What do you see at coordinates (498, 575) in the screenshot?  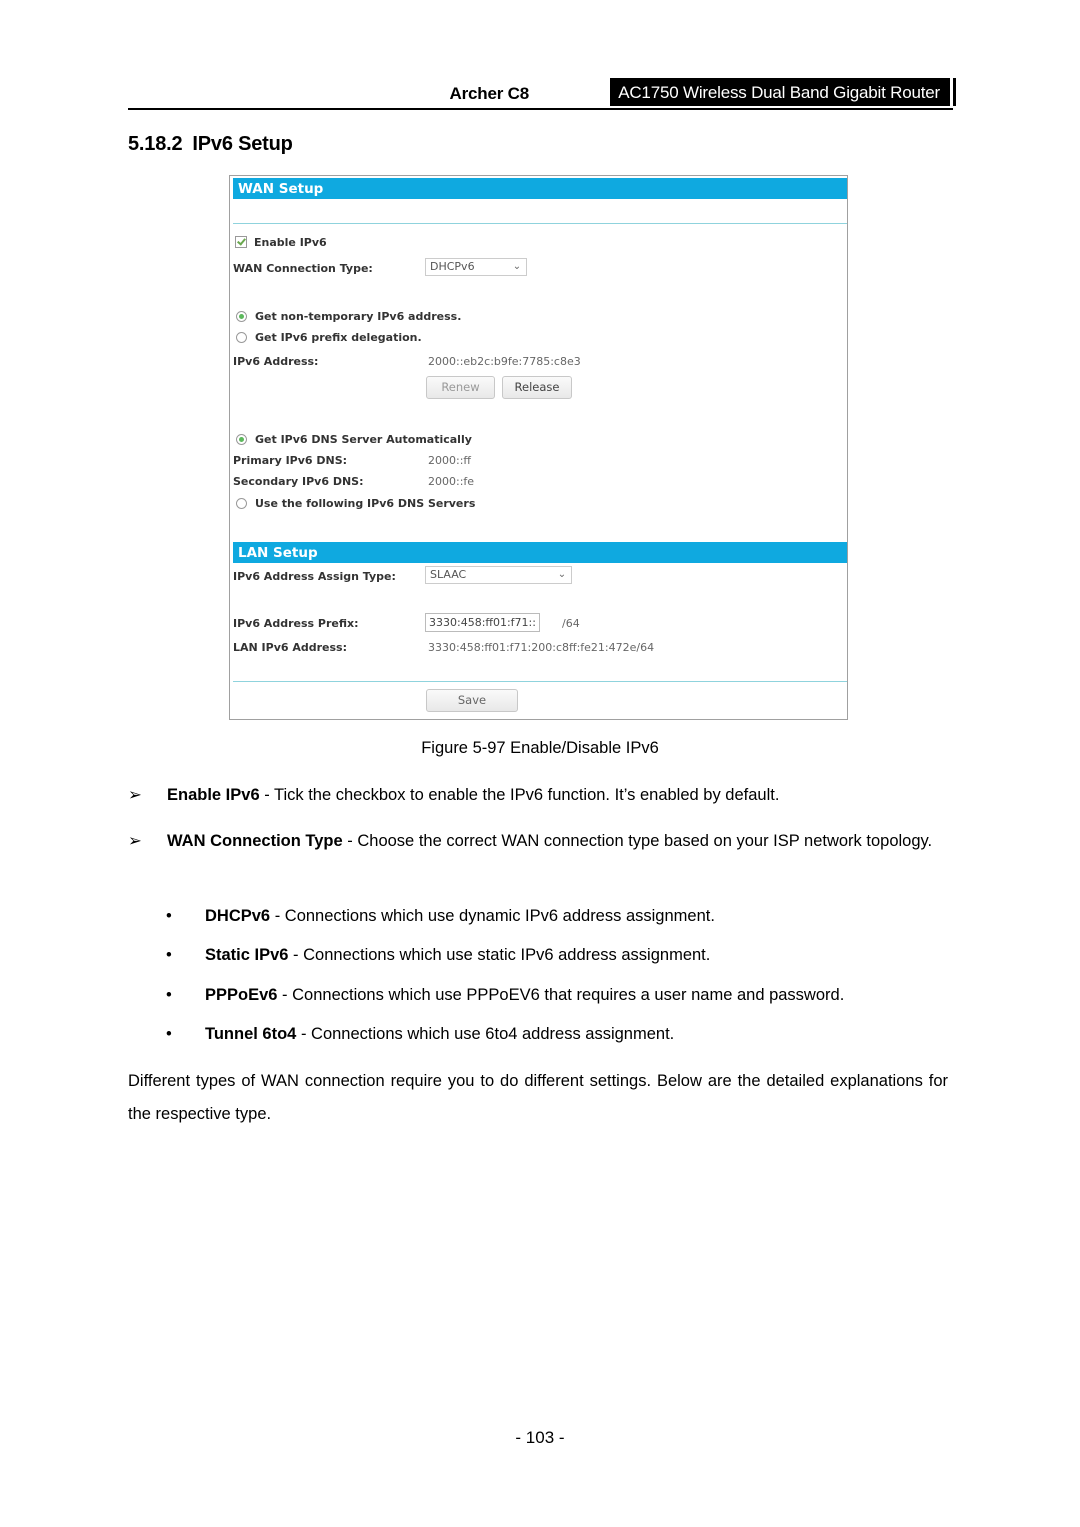 I see `assign-type-select: SLAAC ⌄` at bounding box center [498, 575].